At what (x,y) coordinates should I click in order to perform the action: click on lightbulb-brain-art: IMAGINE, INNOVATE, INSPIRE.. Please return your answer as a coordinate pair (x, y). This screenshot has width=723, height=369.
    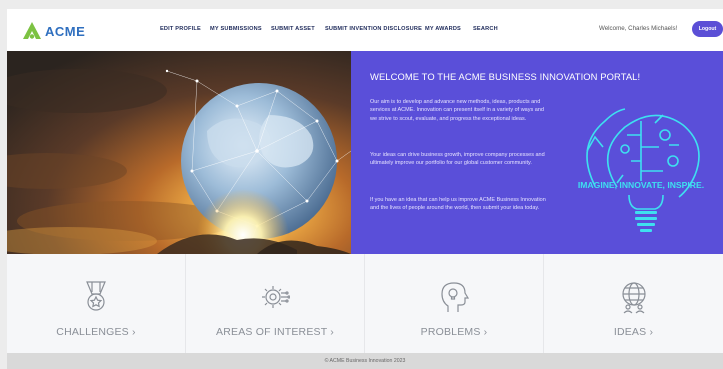
    Looking at the image, I should click on (641, 170).